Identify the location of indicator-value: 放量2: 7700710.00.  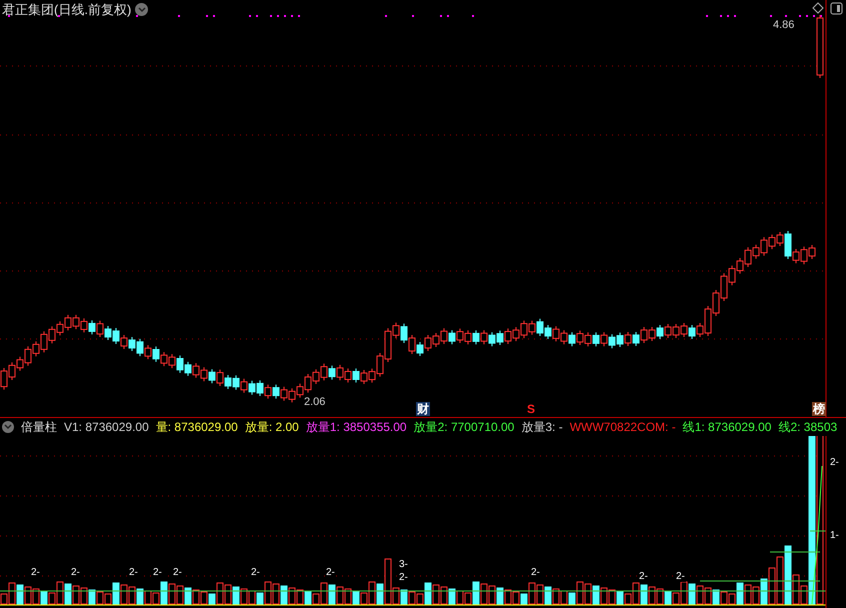
(464, 427).